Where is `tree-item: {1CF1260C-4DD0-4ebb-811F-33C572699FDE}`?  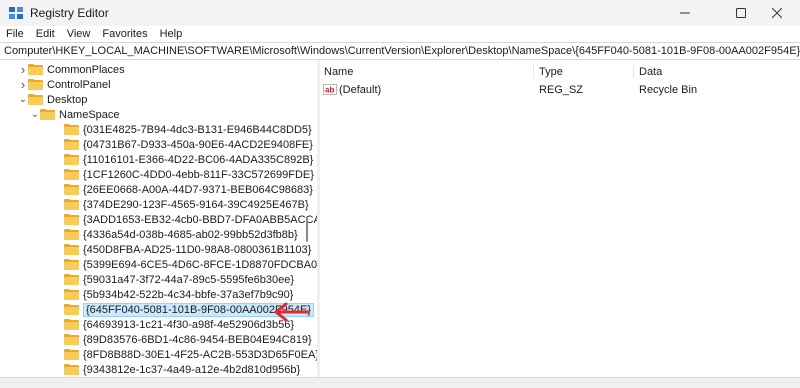
tree-item: {1CF1260C-4DD0-4ebb-811F-33C572699FDE} is located at coordinates (184, 174).